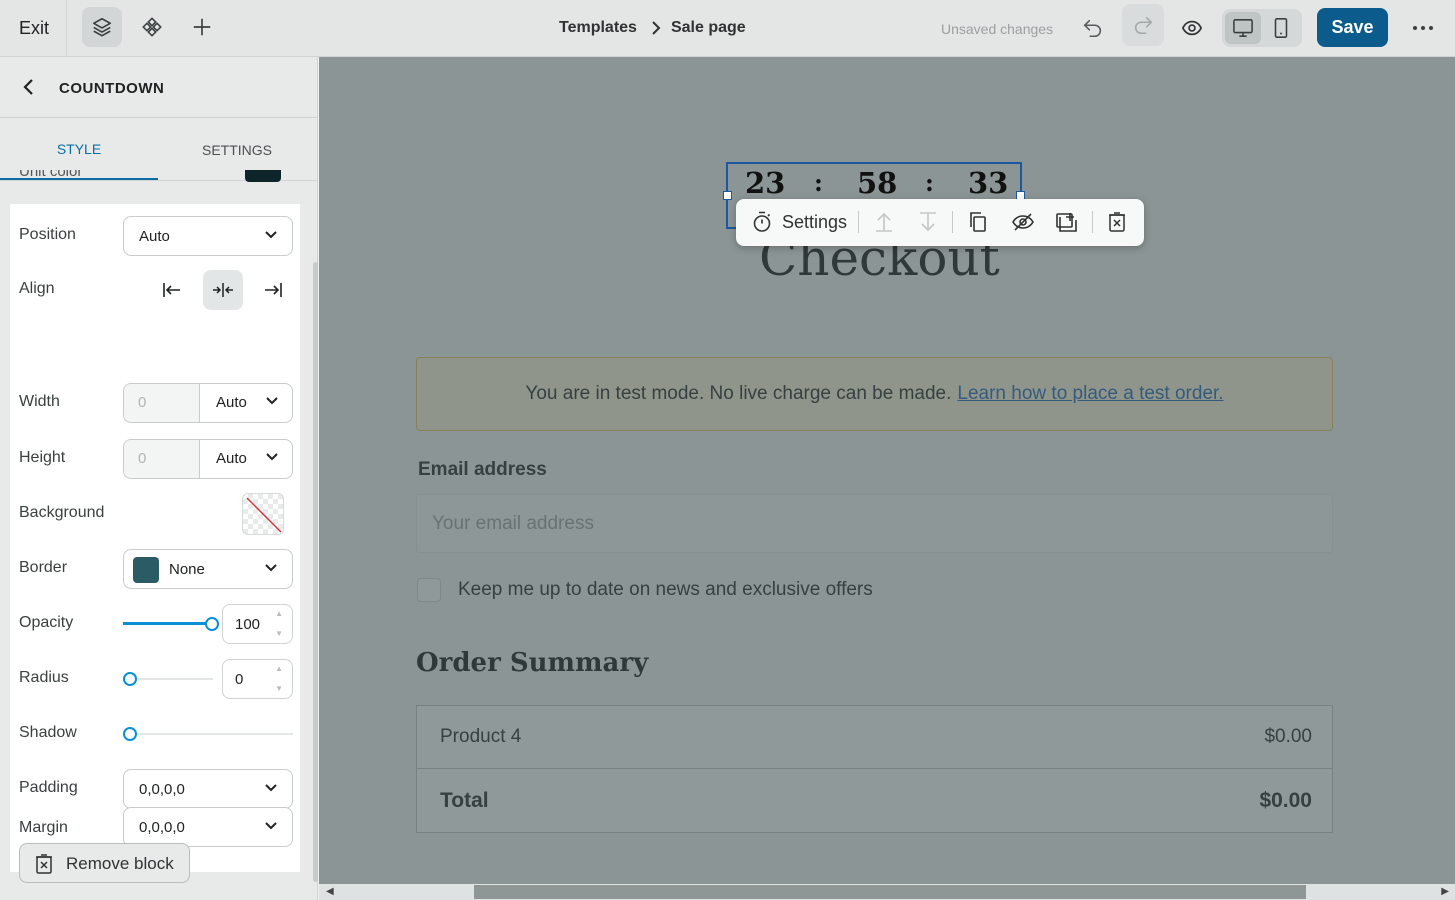  Describe the element at coordinates (223, 290) in the screenshot. I see `align-center-button` at that location.